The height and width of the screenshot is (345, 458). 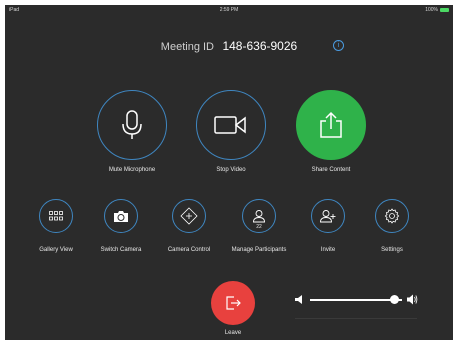 I want to click on mute-microphone-label: Mute Microphone, so click(x=132, y=170).